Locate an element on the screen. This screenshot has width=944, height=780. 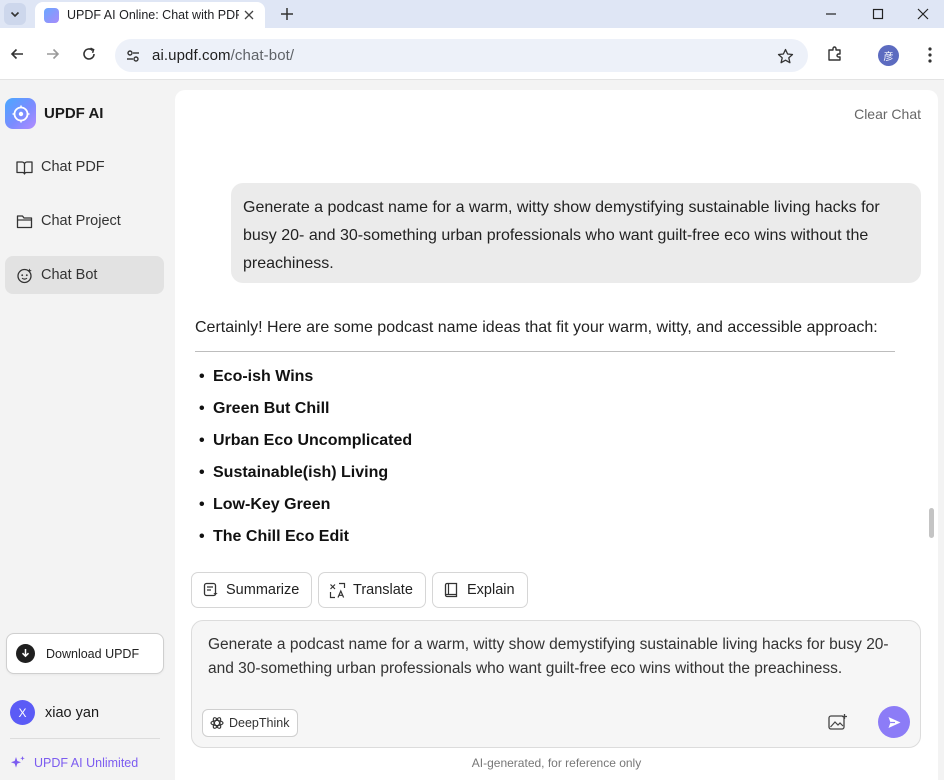
back-button is located at coordinates (17, 54).